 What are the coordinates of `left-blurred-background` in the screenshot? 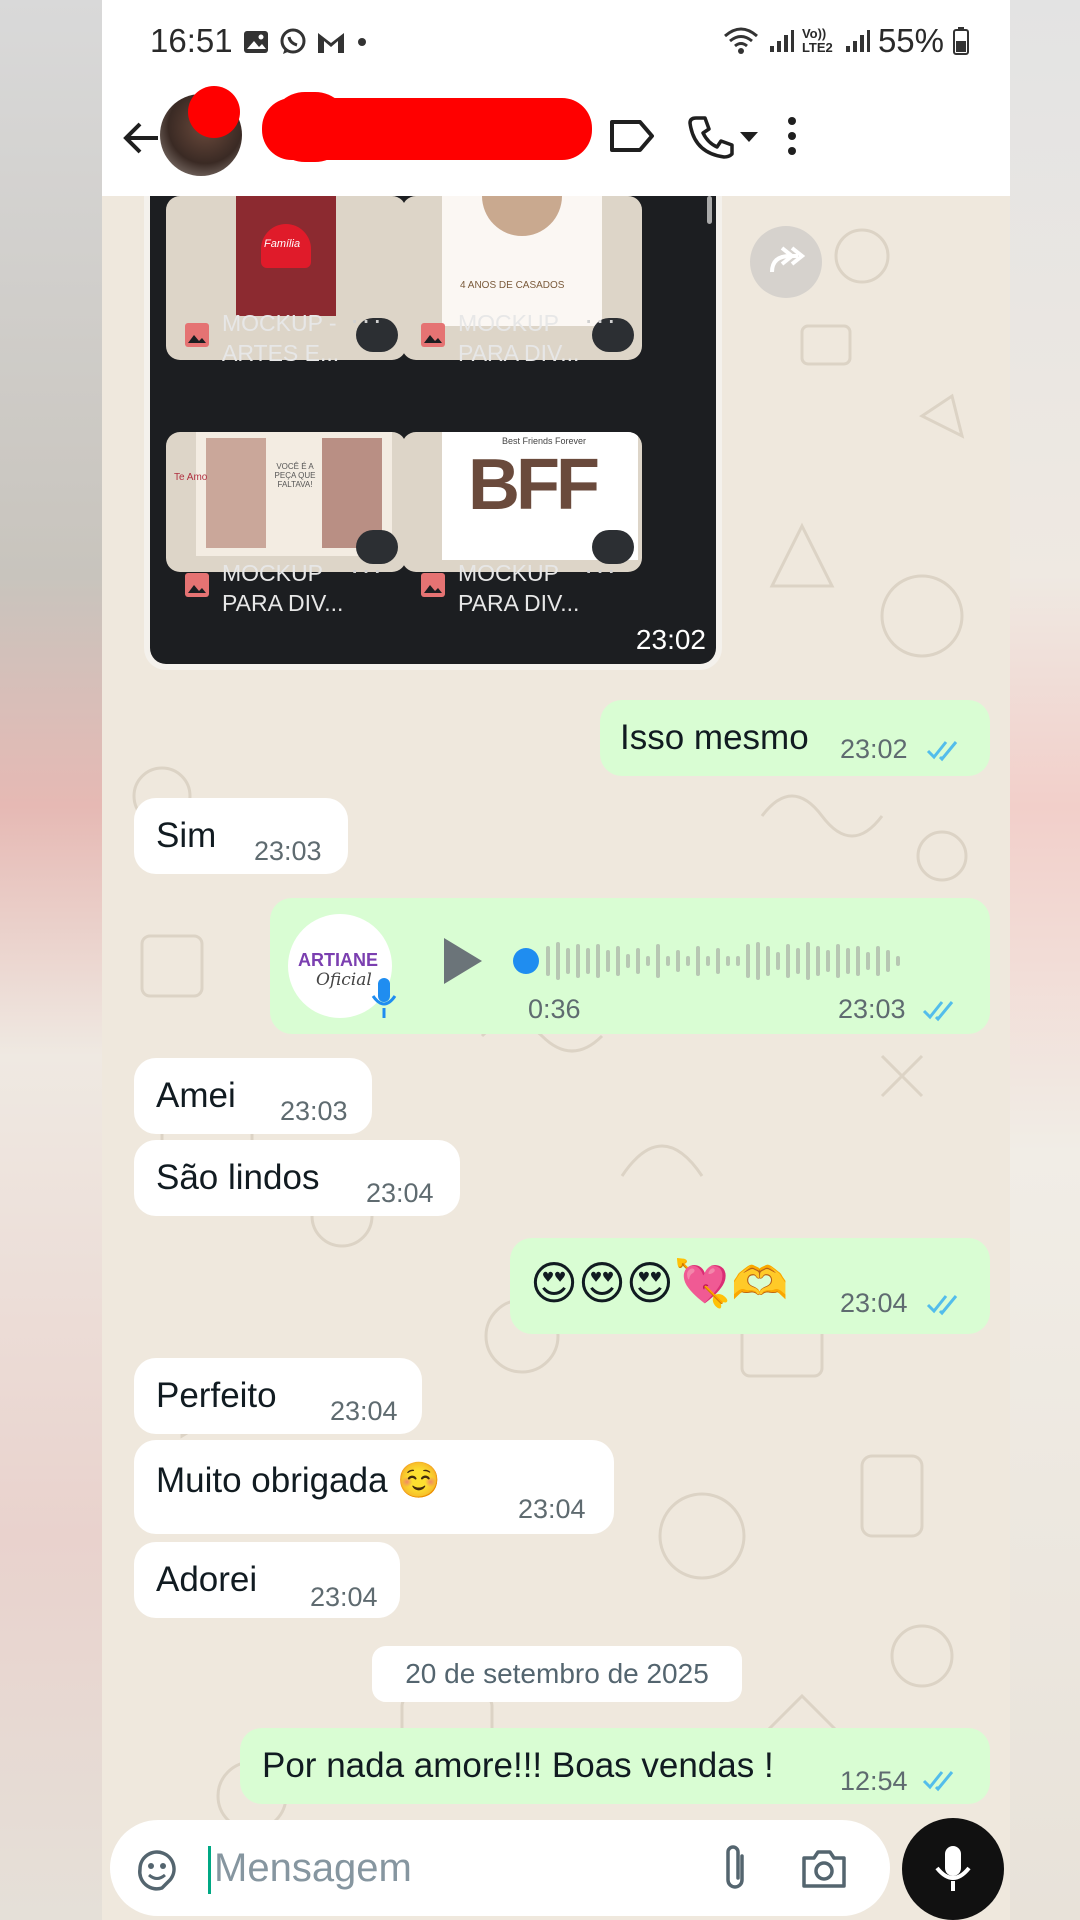 It's located at (51, 960).